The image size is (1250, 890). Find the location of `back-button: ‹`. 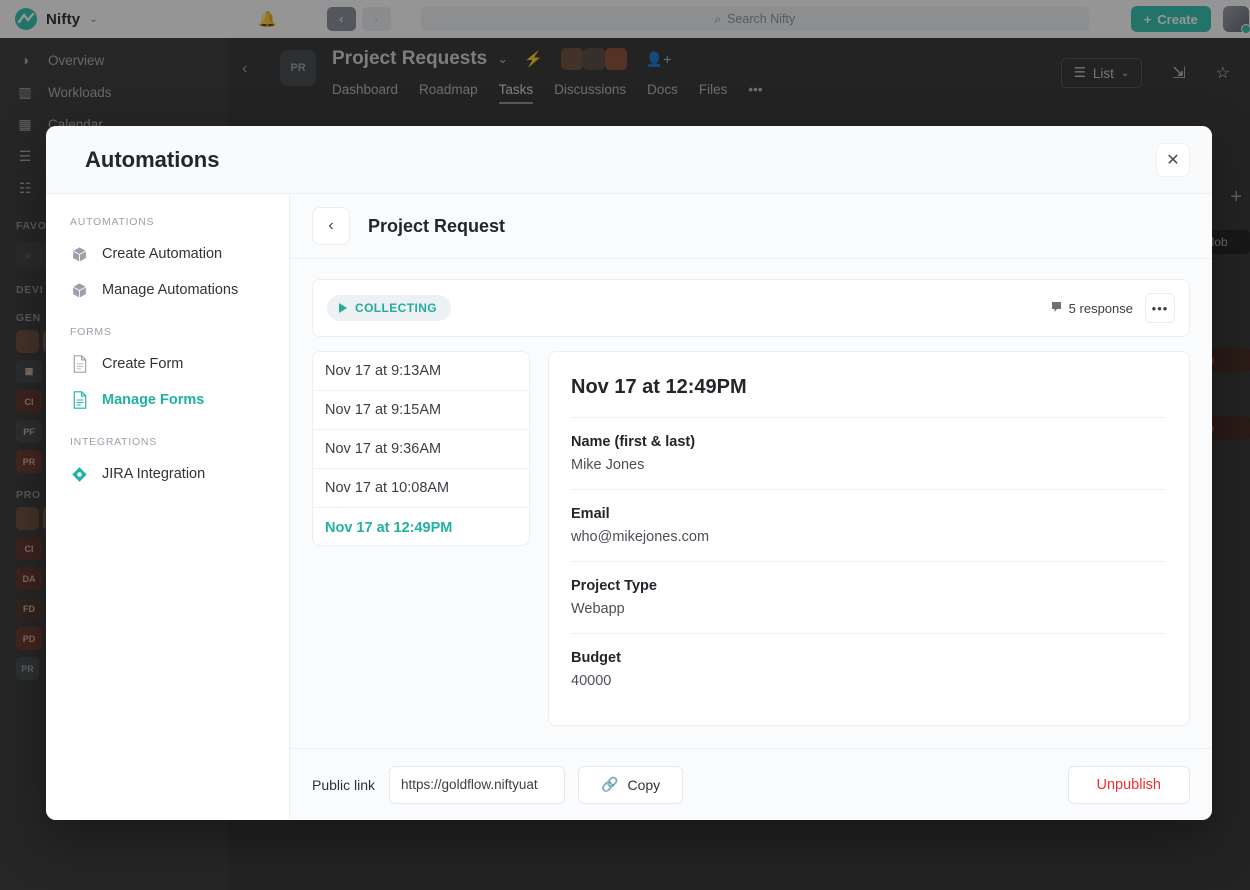

back-button: ‹ is located at coordinates (331, 226).